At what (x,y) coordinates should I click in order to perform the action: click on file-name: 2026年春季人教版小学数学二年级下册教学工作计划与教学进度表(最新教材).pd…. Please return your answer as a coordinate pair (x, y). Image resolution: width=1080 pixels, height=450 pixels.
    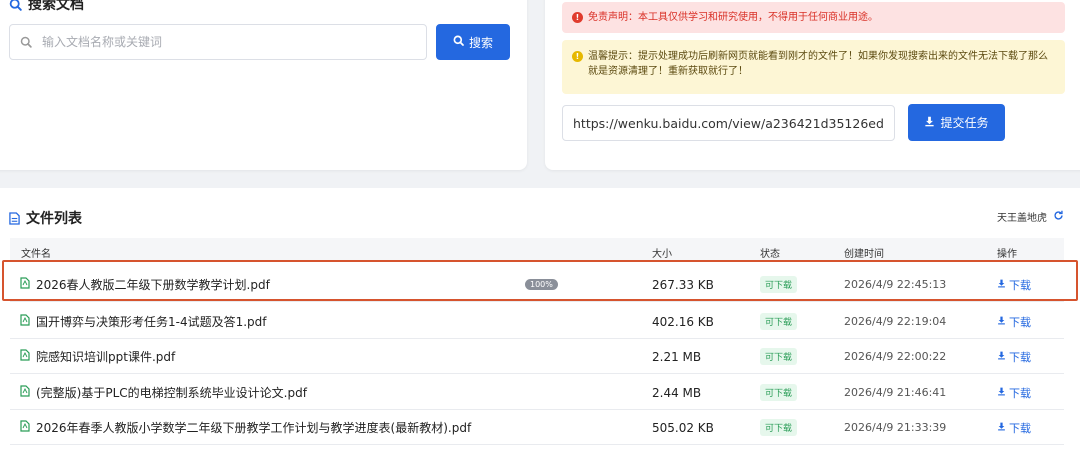
    Looking at the image, I should click on (253, 427).